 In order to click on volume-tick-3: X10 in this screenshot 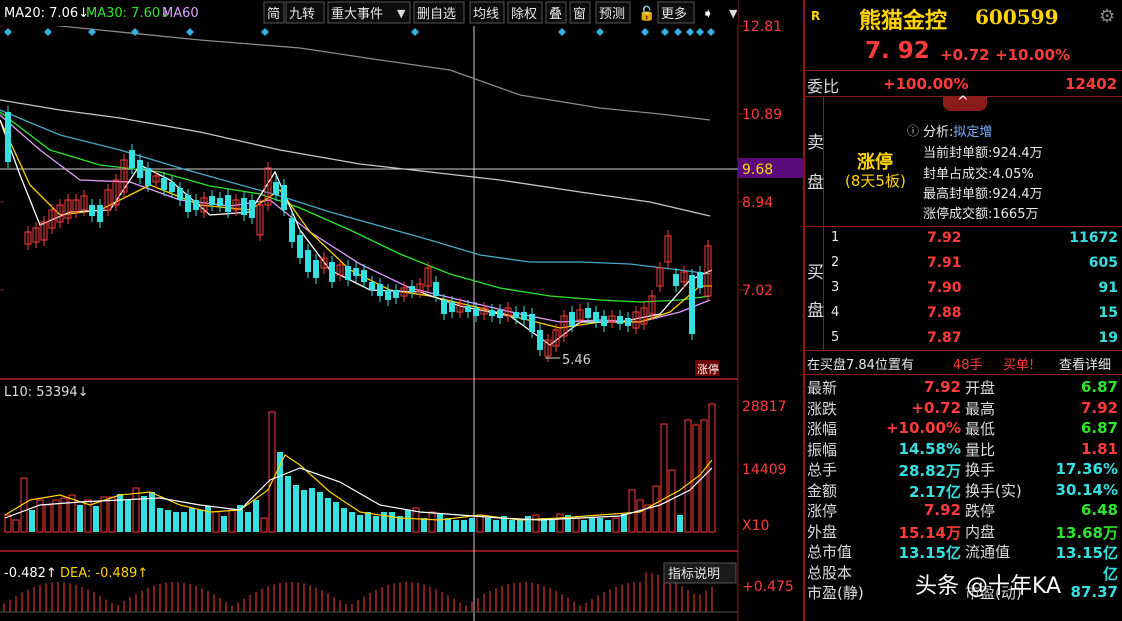, I will do `click(755, 526)`.